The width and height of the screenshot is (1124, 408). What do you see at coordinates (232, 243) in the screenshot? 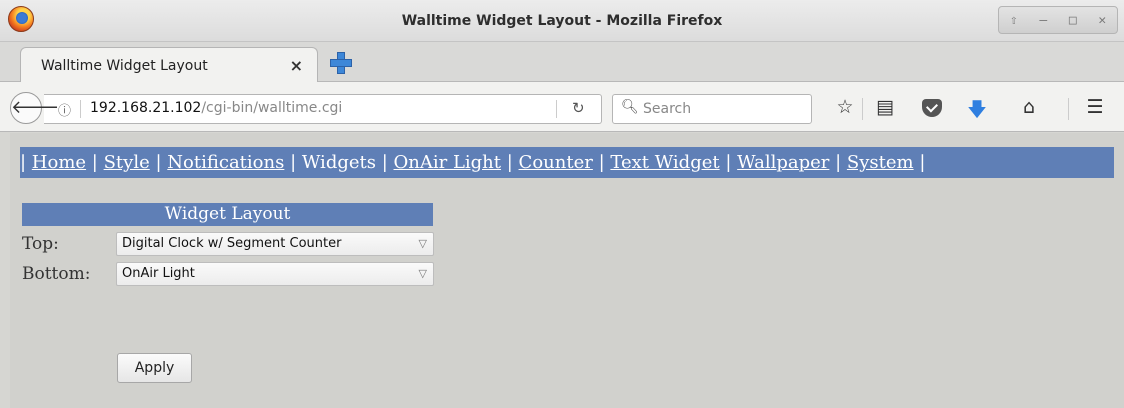
I see `top-widget-value: Digital Clock w/ Segment Counter` at bounding box center [232, 243].